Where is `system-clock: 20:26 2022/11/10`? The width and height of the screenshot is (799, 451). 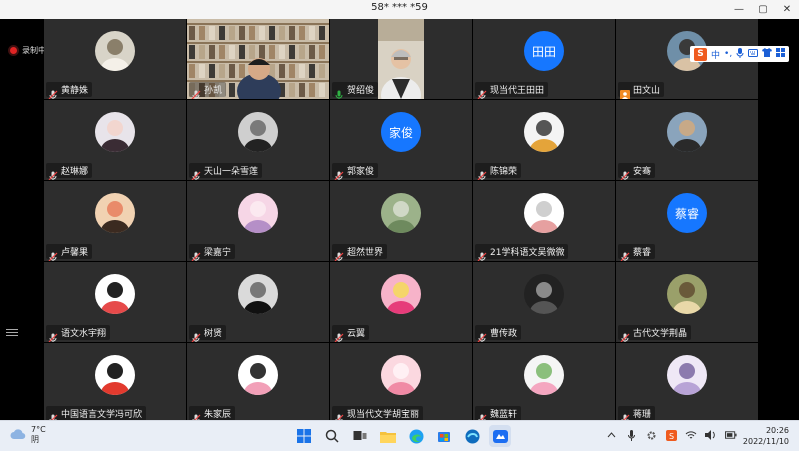 system-clock: 20:26 2022/11/10 is located at coordinates (766, 436).